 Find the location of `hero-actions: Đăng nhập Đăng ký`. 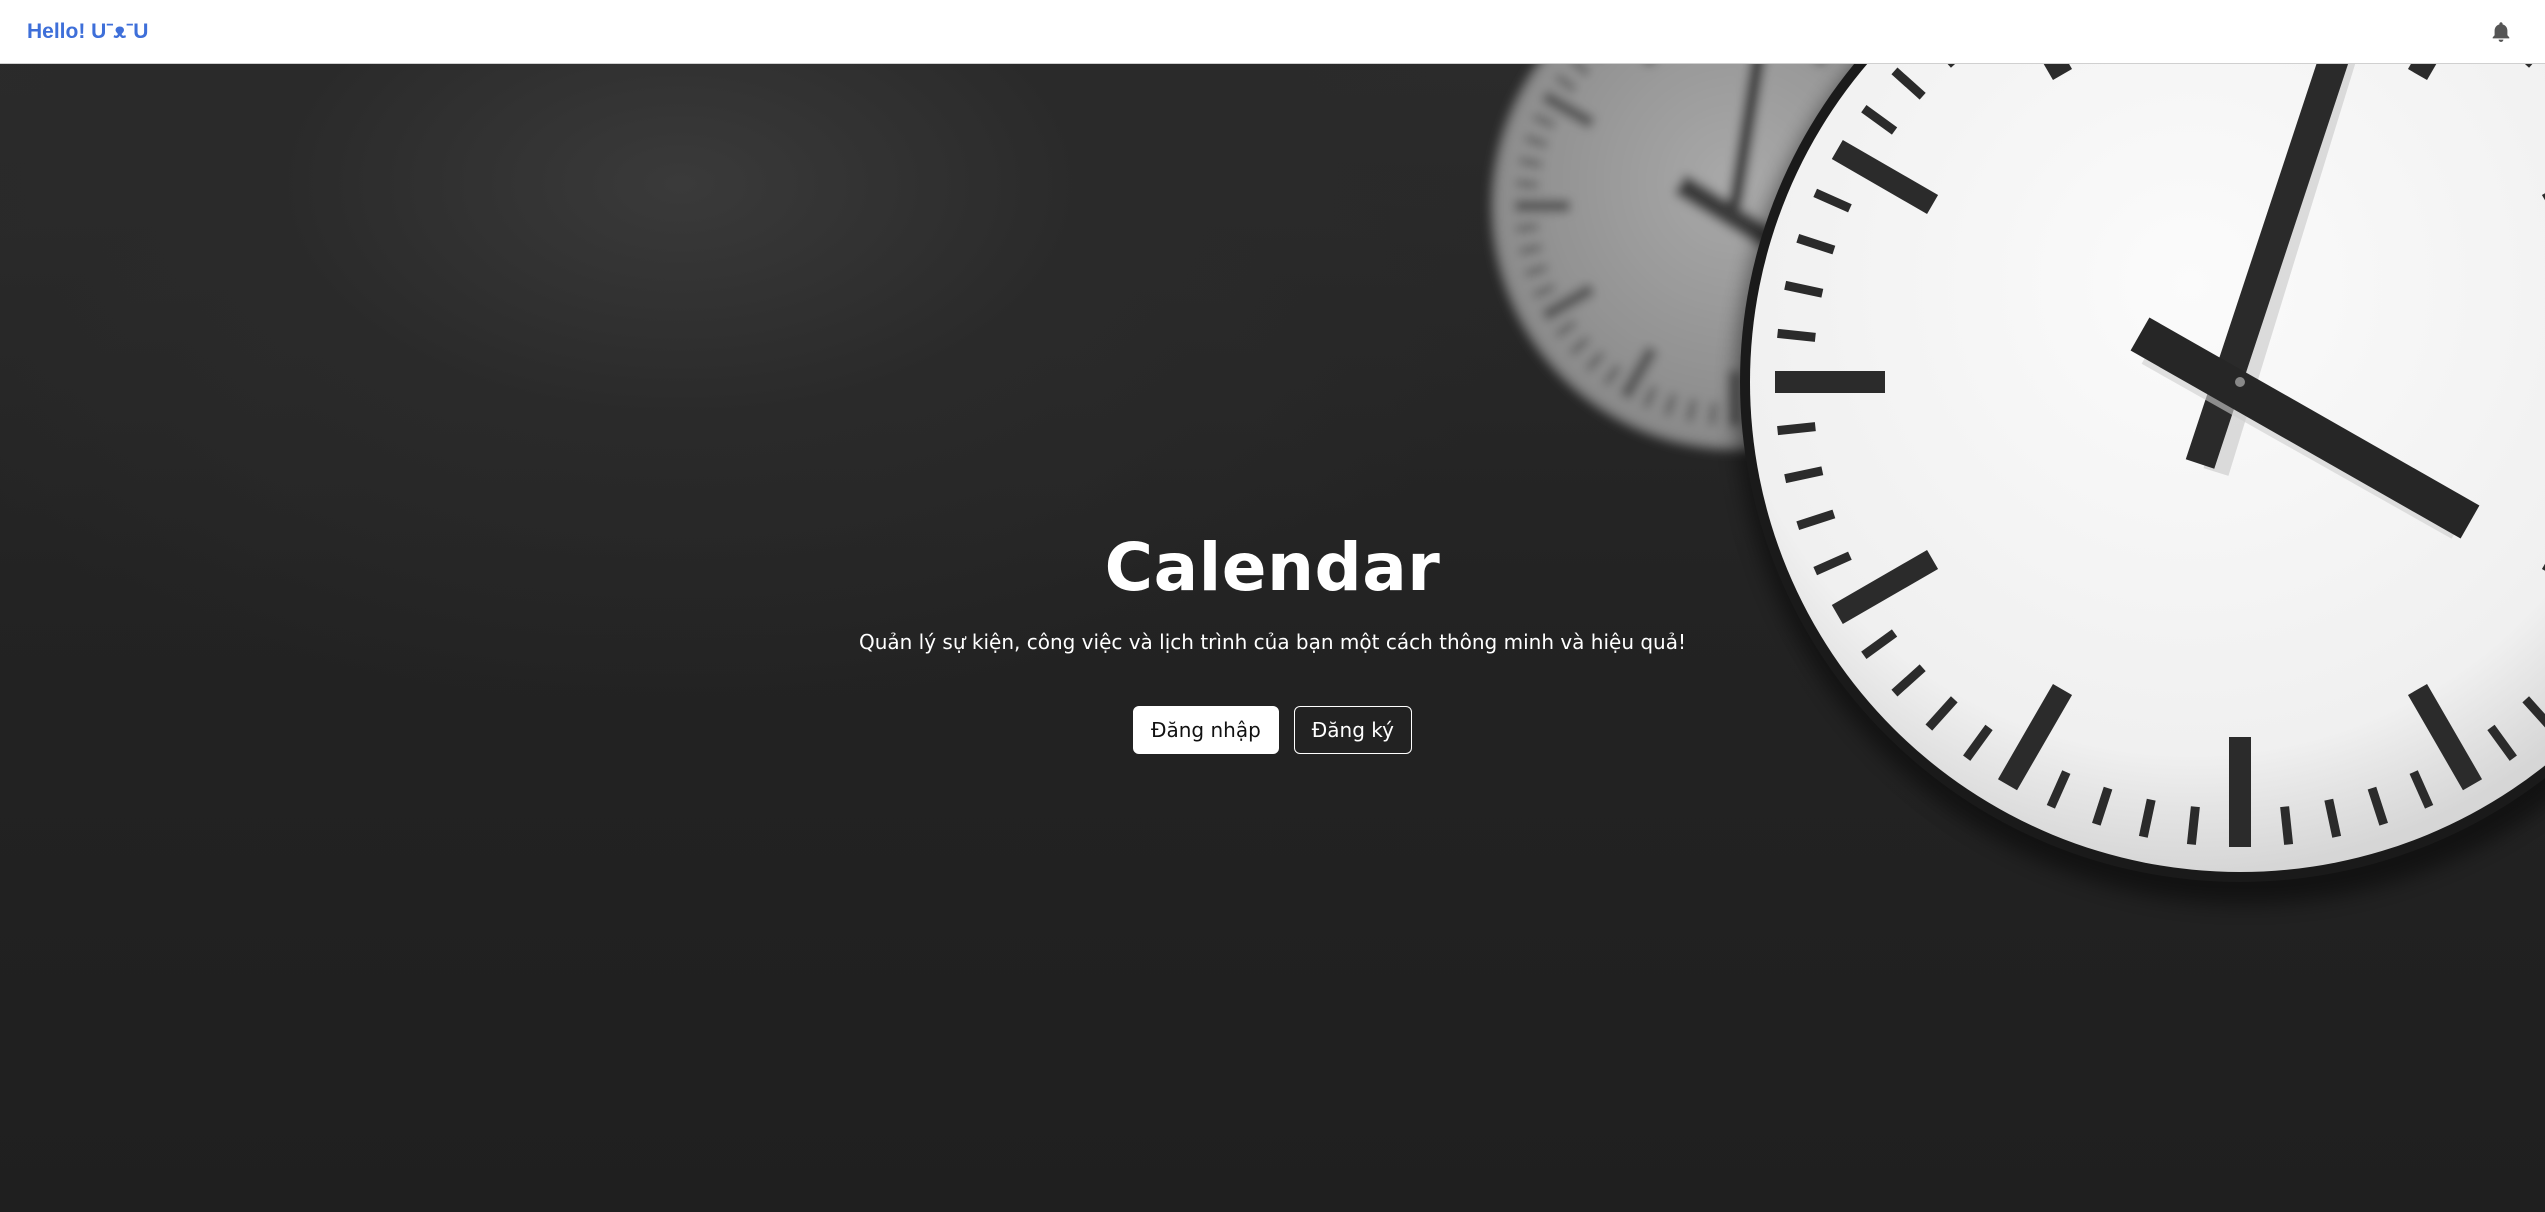

hero-actions: Đăng nhập Đăng ký is located at coordinates (1272, 730).